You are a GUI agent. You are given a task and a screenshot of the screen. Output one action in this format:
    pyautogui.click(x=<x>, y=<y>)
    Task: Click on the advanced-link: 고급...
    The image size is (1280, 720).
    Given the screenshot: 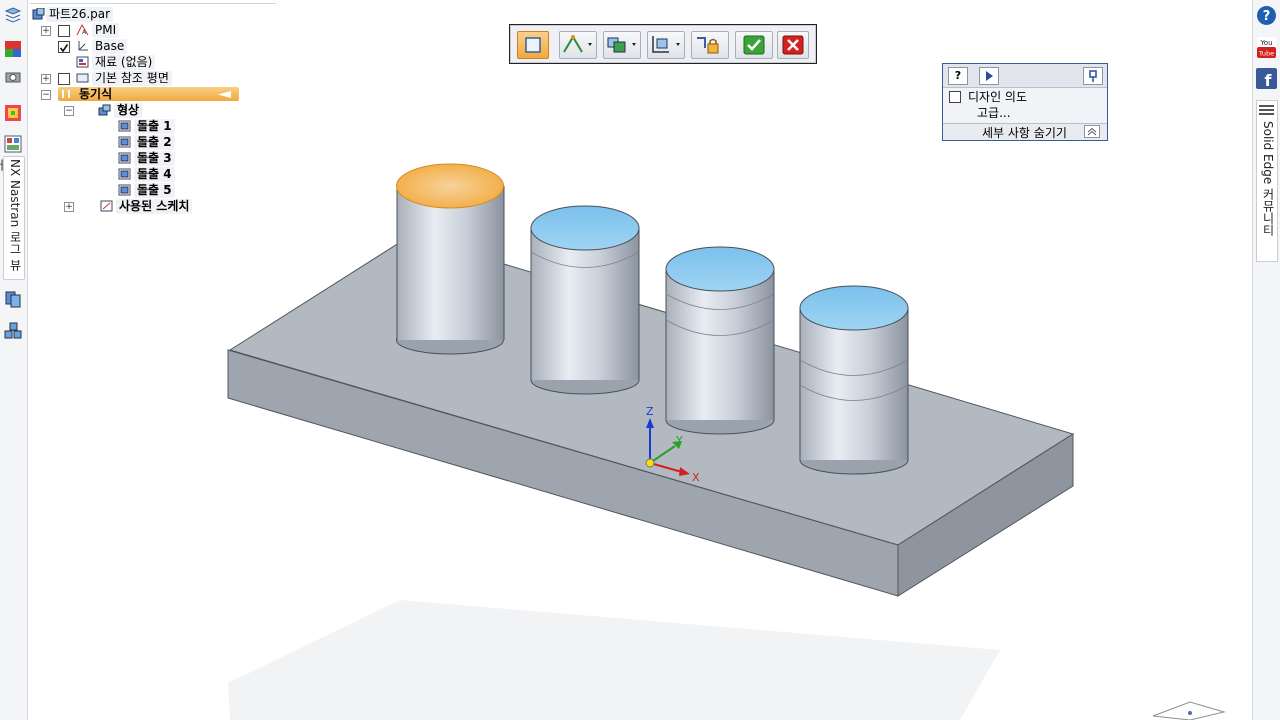 What is the action you would take?
    pyautogui.click(x=994, y=112)
    